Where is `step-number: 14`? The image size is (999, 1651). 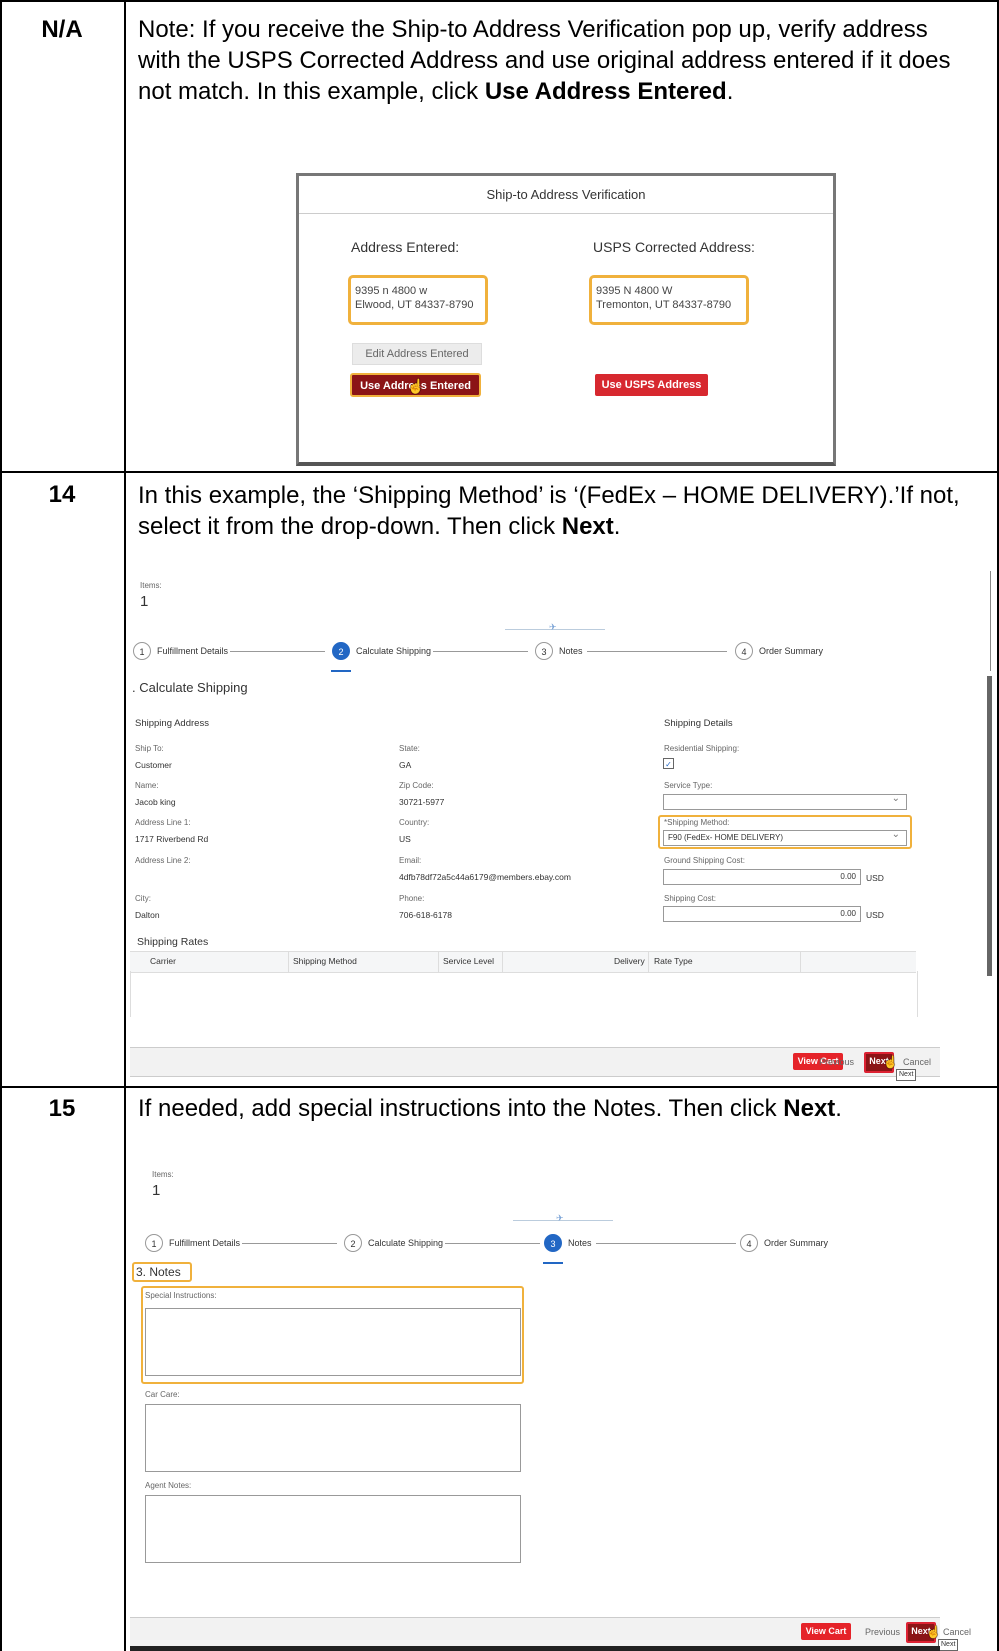 step-number: 14 is located at coordinates (62, 494).